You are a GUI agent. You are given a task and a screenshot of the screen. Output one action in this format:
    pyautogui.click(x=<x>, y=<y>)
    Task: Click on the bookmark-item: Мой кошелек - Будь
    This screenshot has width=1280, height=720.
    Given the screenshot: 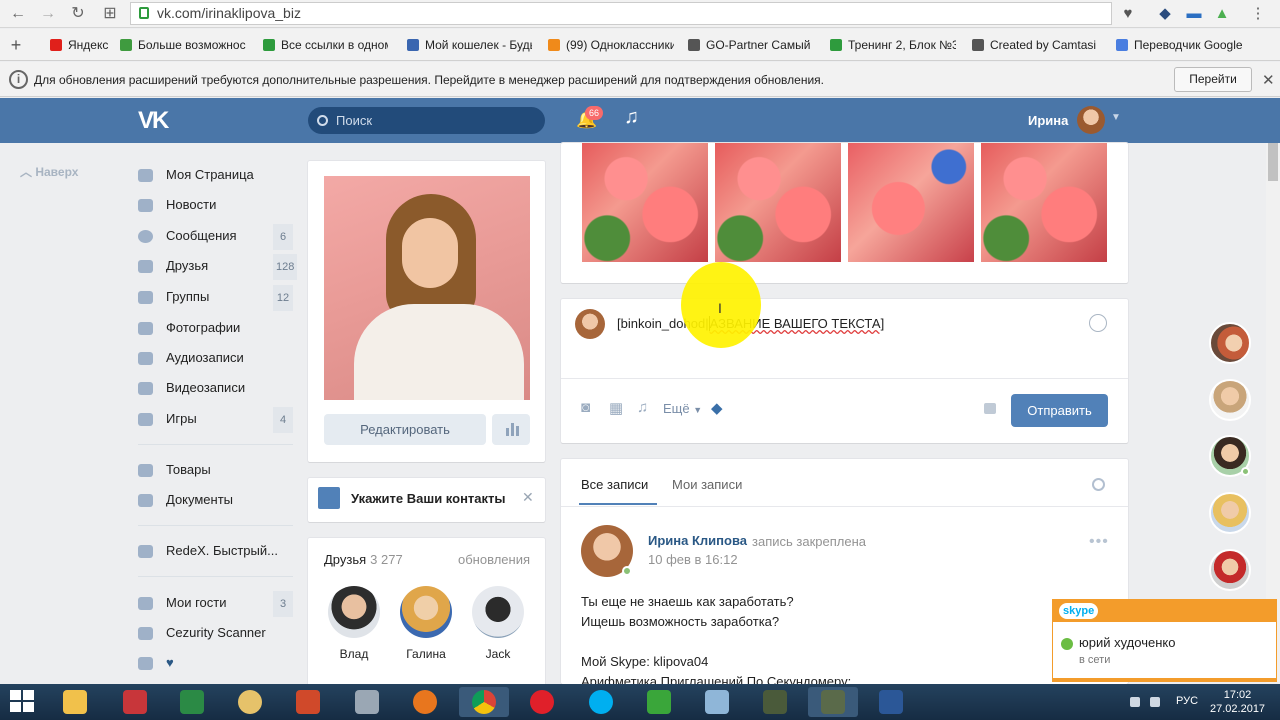 What is the action you would take?
    pyautogui.click(x=469, y=45)
    